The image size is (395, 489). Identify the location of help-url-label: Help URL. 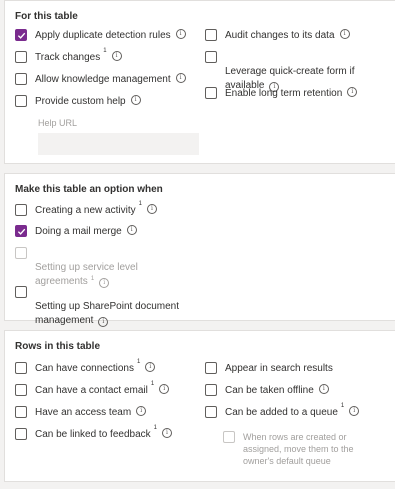
(58, 123).